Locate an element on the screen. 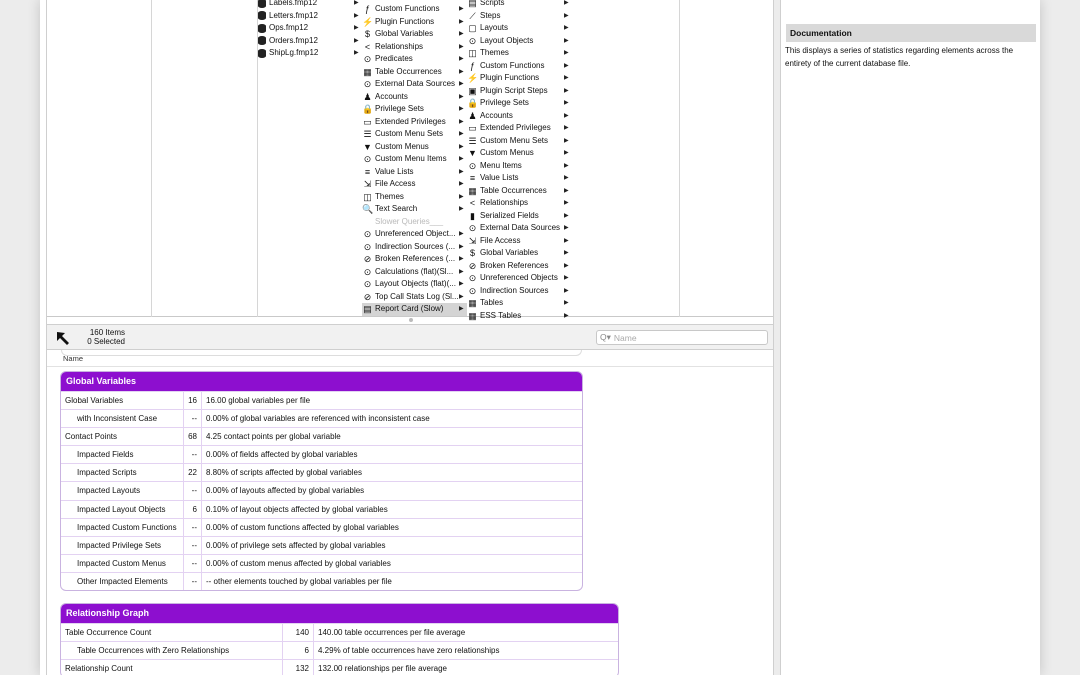  metric-value: 6 is located at coordinates (193, 509).